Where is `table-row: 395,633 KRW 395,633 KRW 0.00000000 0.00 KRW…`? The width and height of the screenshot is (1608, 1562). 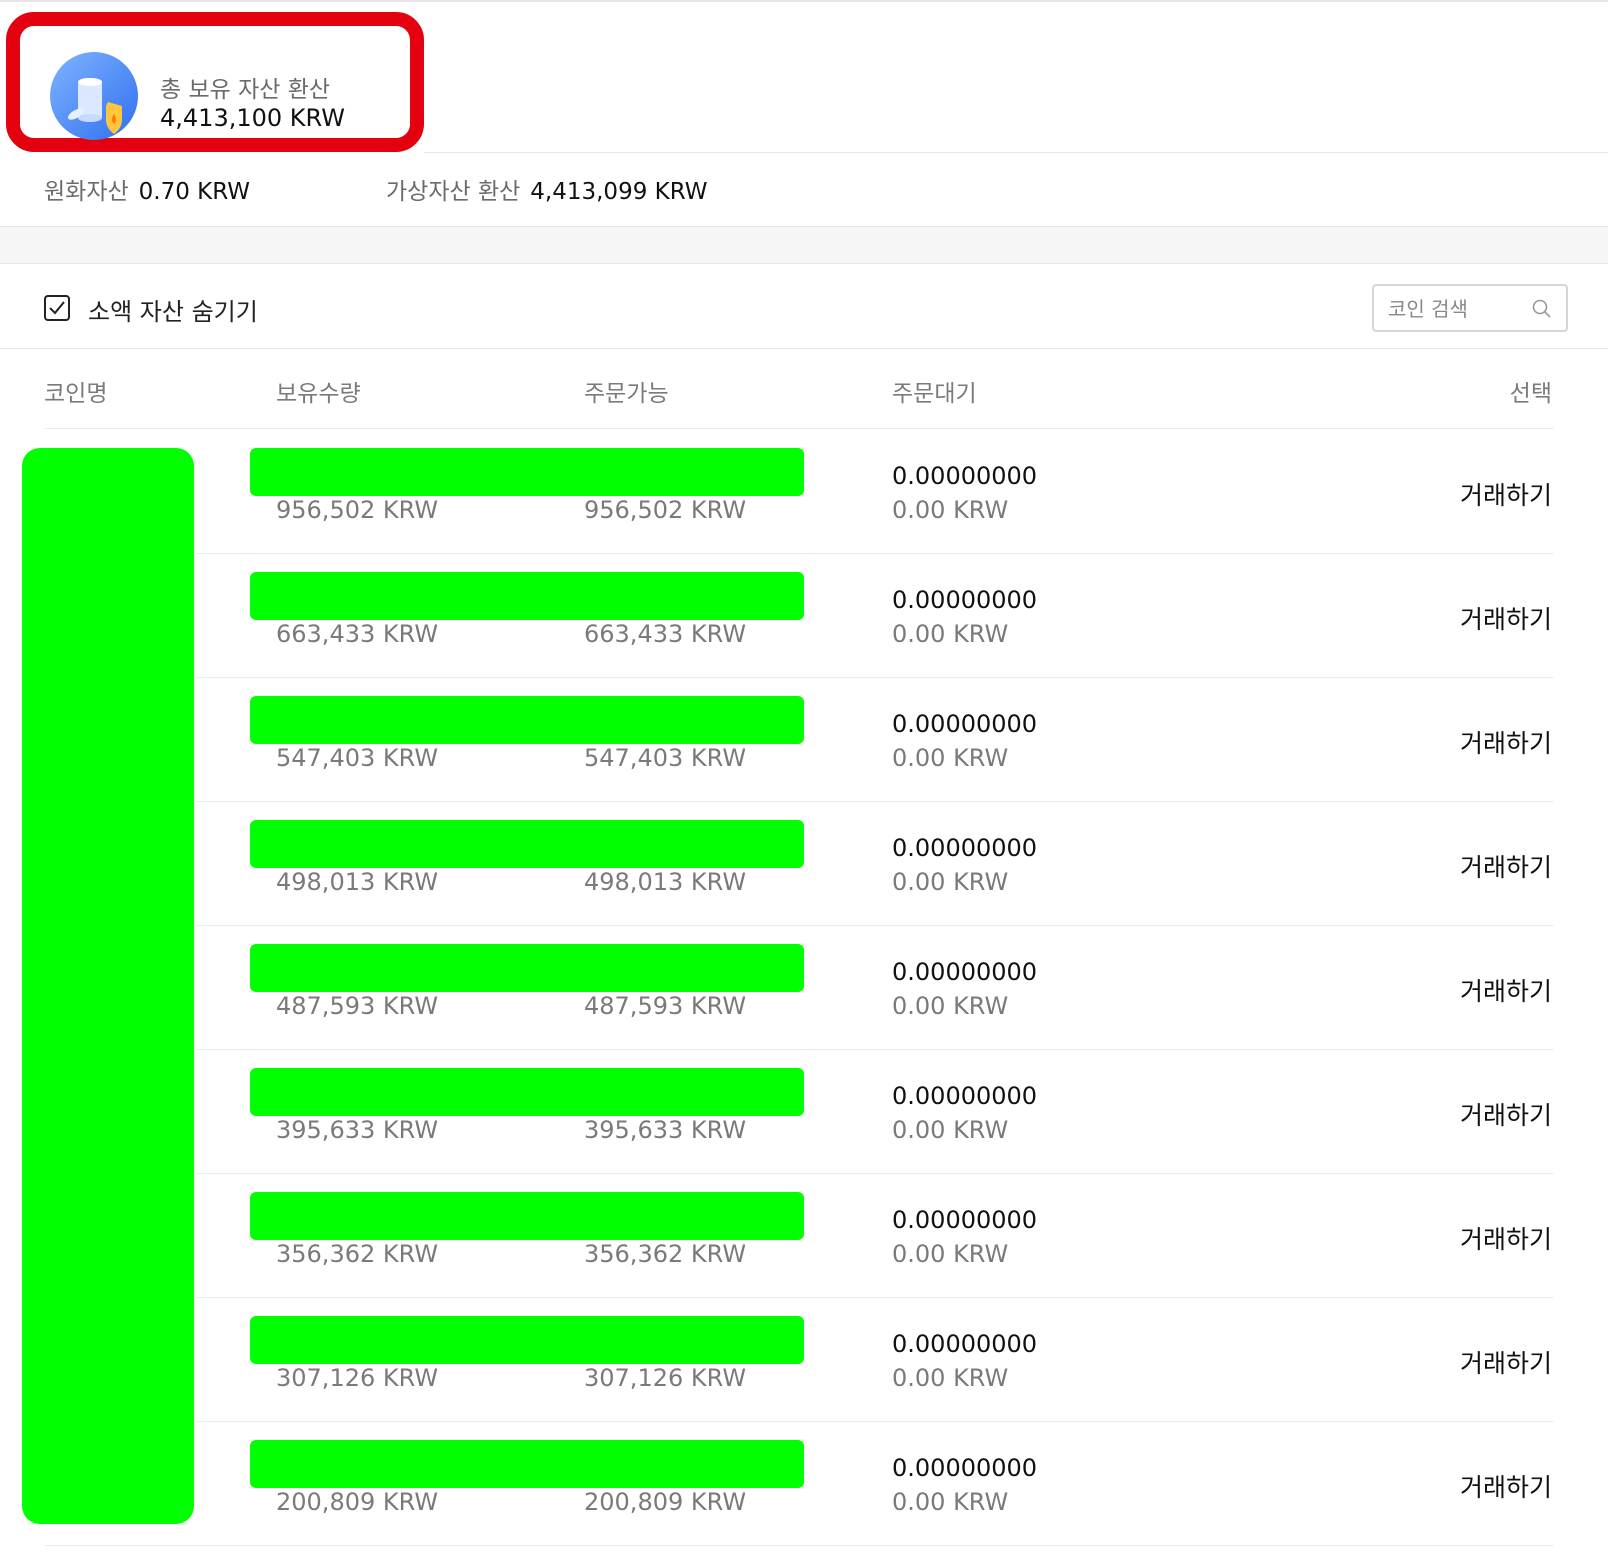
table-row: 395,633 KRW 395,633 KRW 0.00000000 0.00 KRW… is located at coordinates (804, 1112).